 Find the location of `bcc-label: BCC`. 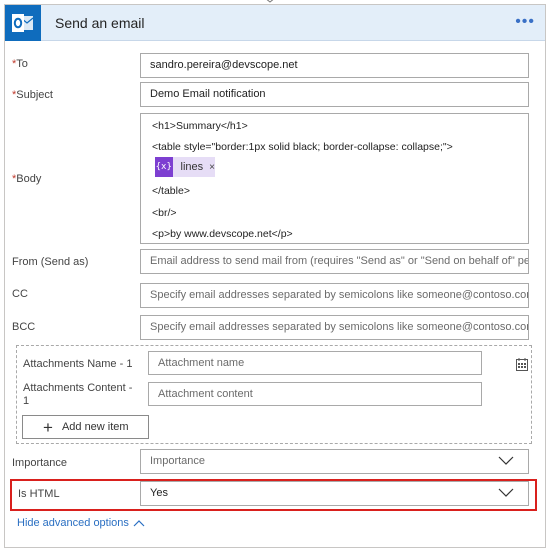

bcc-label: BCC is located at coordinates (24, 327).